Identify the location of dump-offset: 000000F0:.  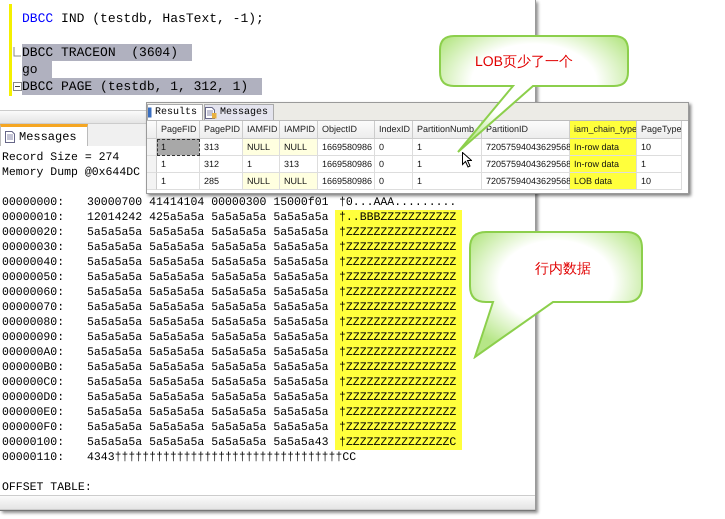
(34, 428).